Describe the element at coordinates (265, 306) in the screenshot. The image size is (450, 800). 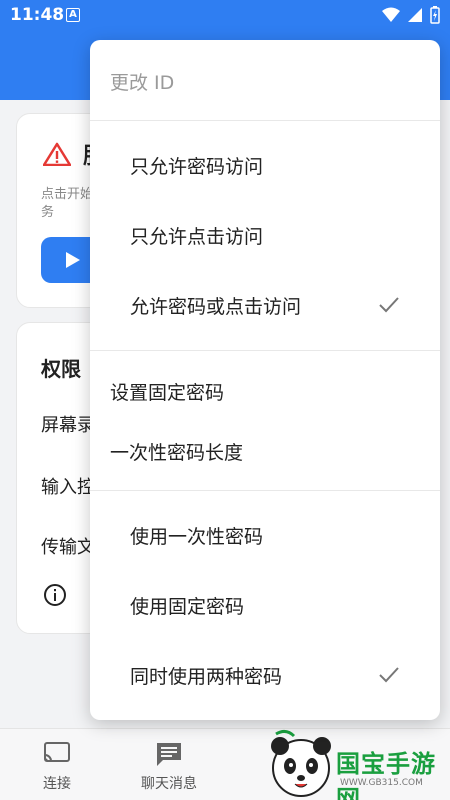
I see `menu-item-password-or-click: 允许密码或点击访问` at that location.